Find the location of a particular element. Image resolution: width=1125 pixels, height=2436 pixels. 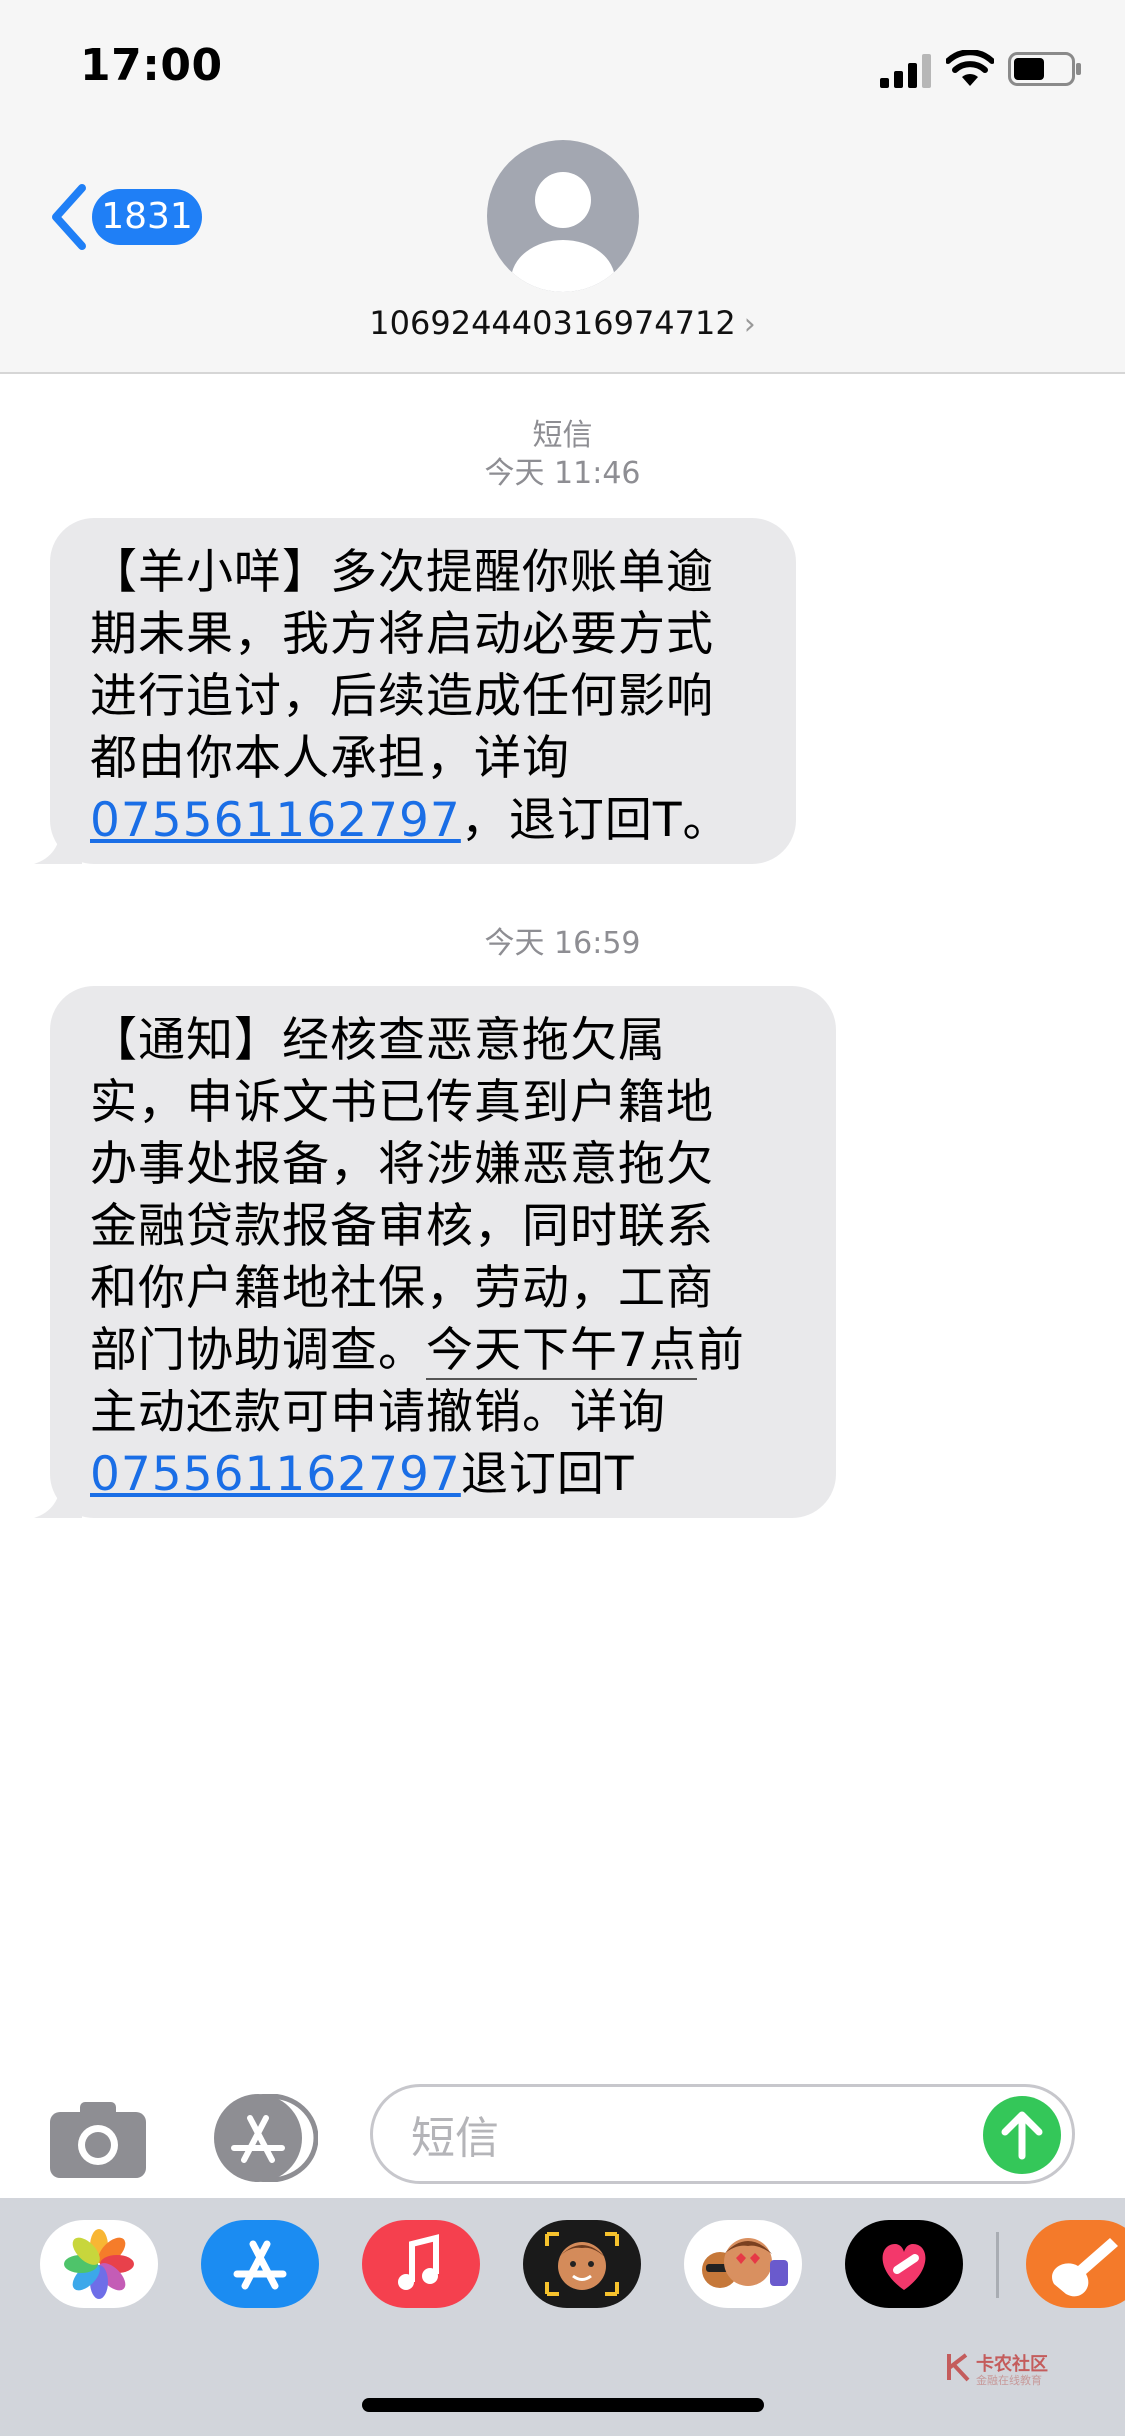

message-line: 主动还款可申请撤销。详询 is located at coordinates (378, 1412).